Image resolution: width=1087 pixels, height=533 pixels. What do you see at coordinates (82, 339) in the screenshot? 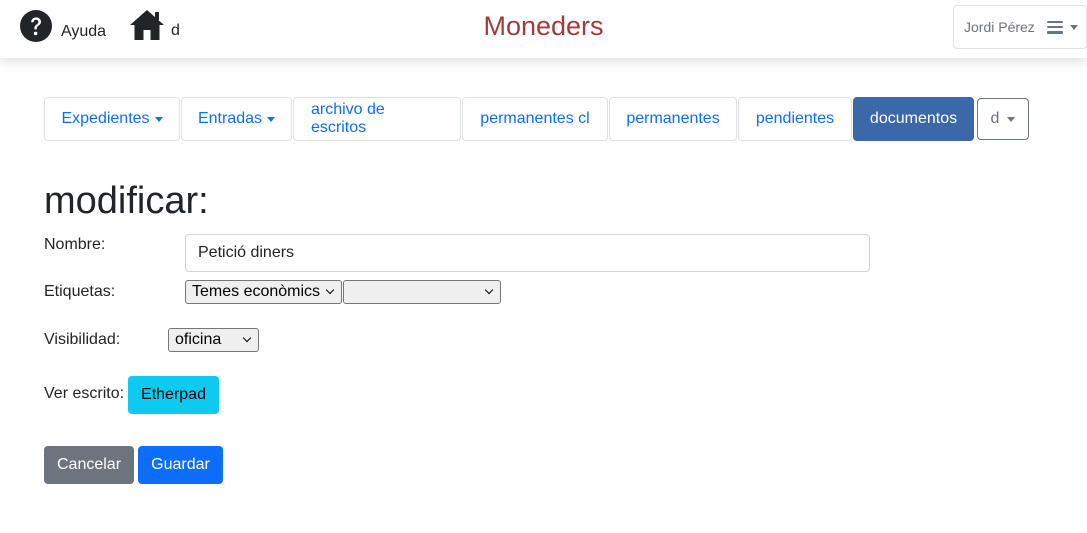
I see `visibilidad-label: Visibilidad:` at bounding box center [82, 339].